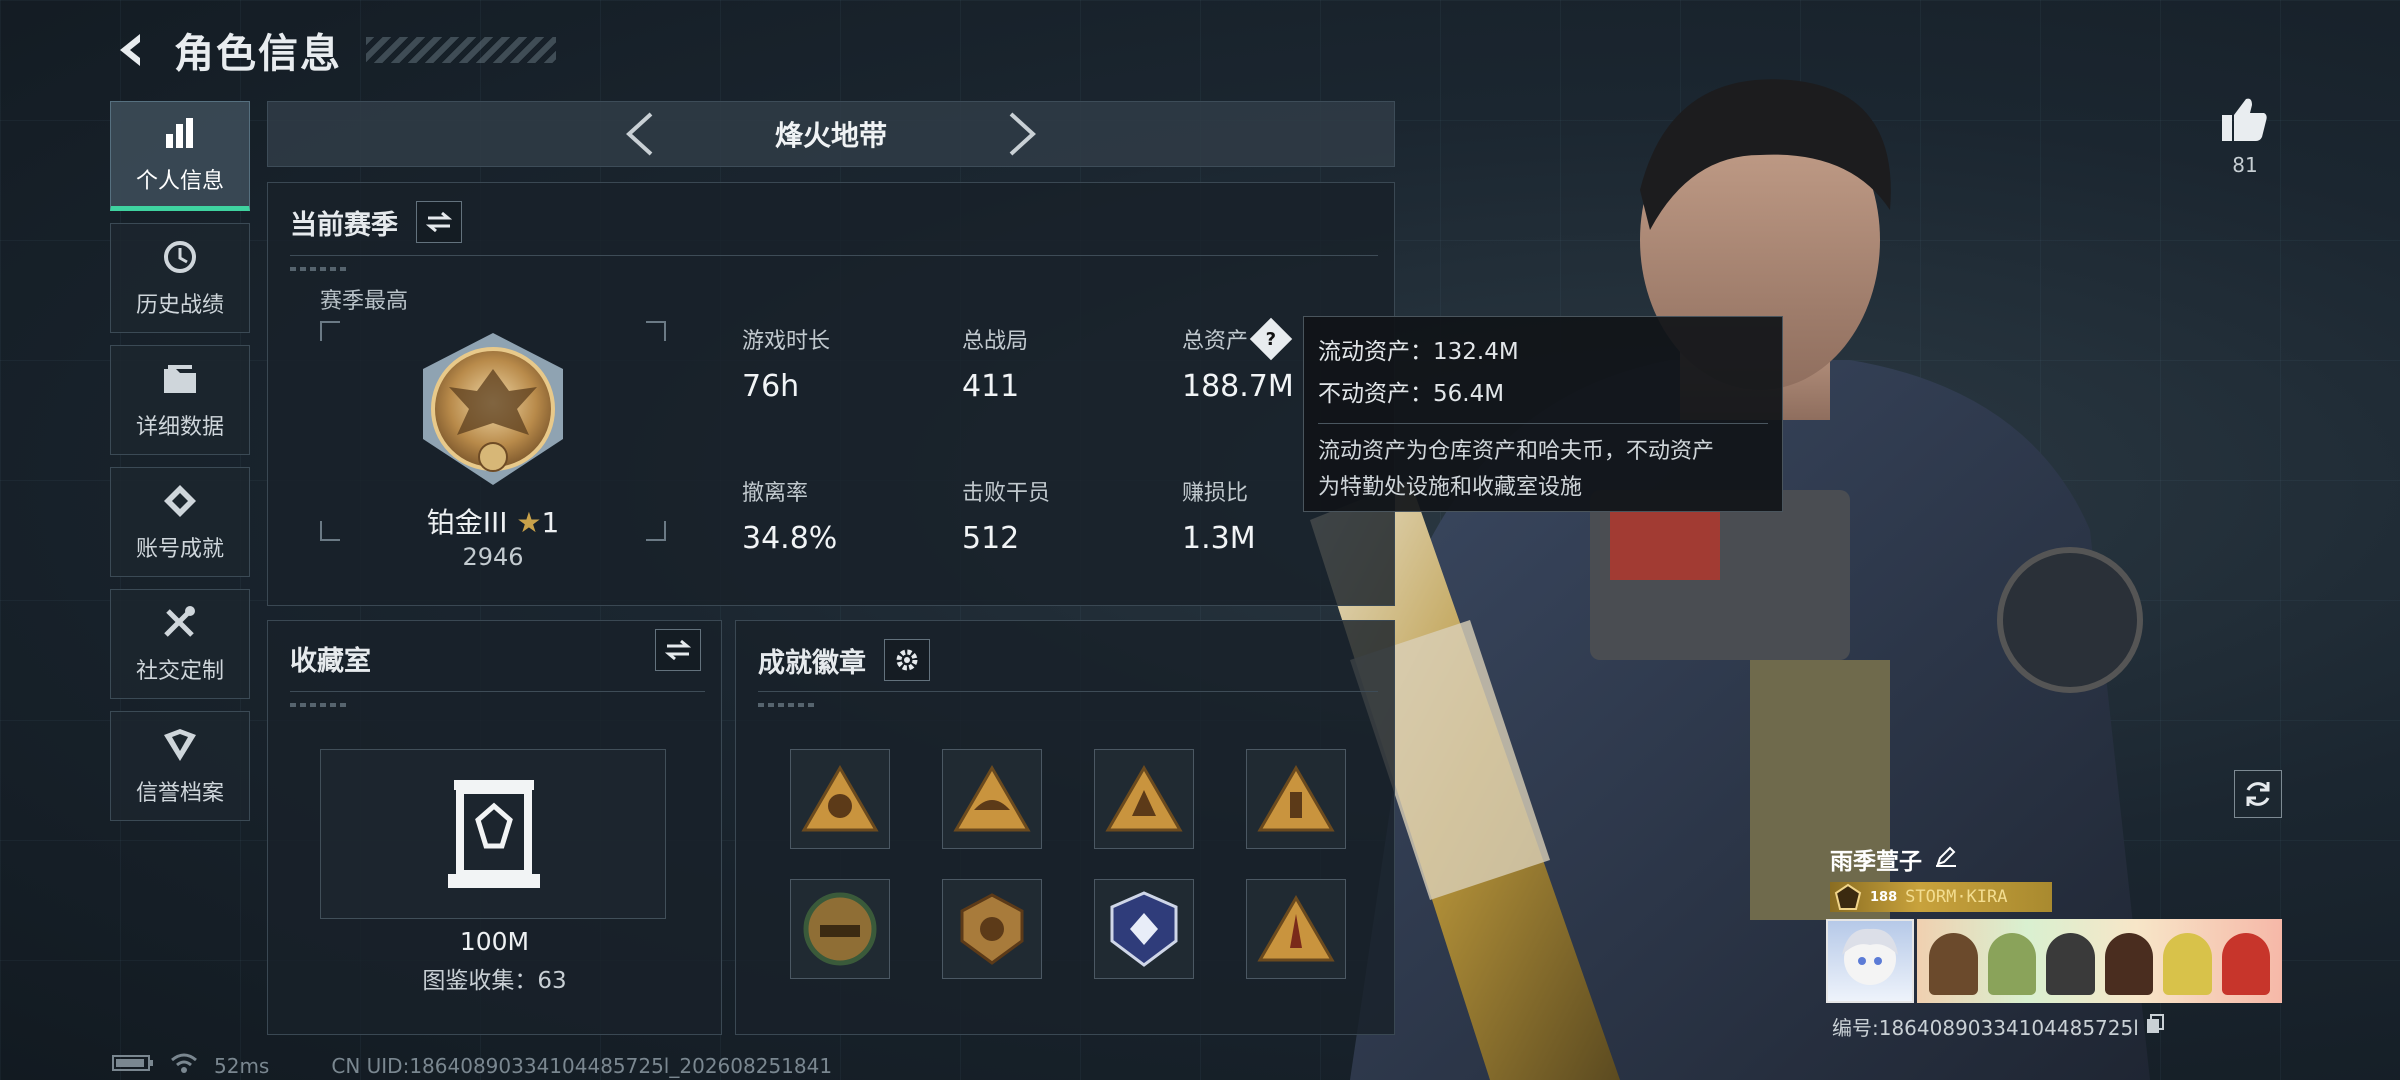  I want to click on collection-preview, so click(493, 834).